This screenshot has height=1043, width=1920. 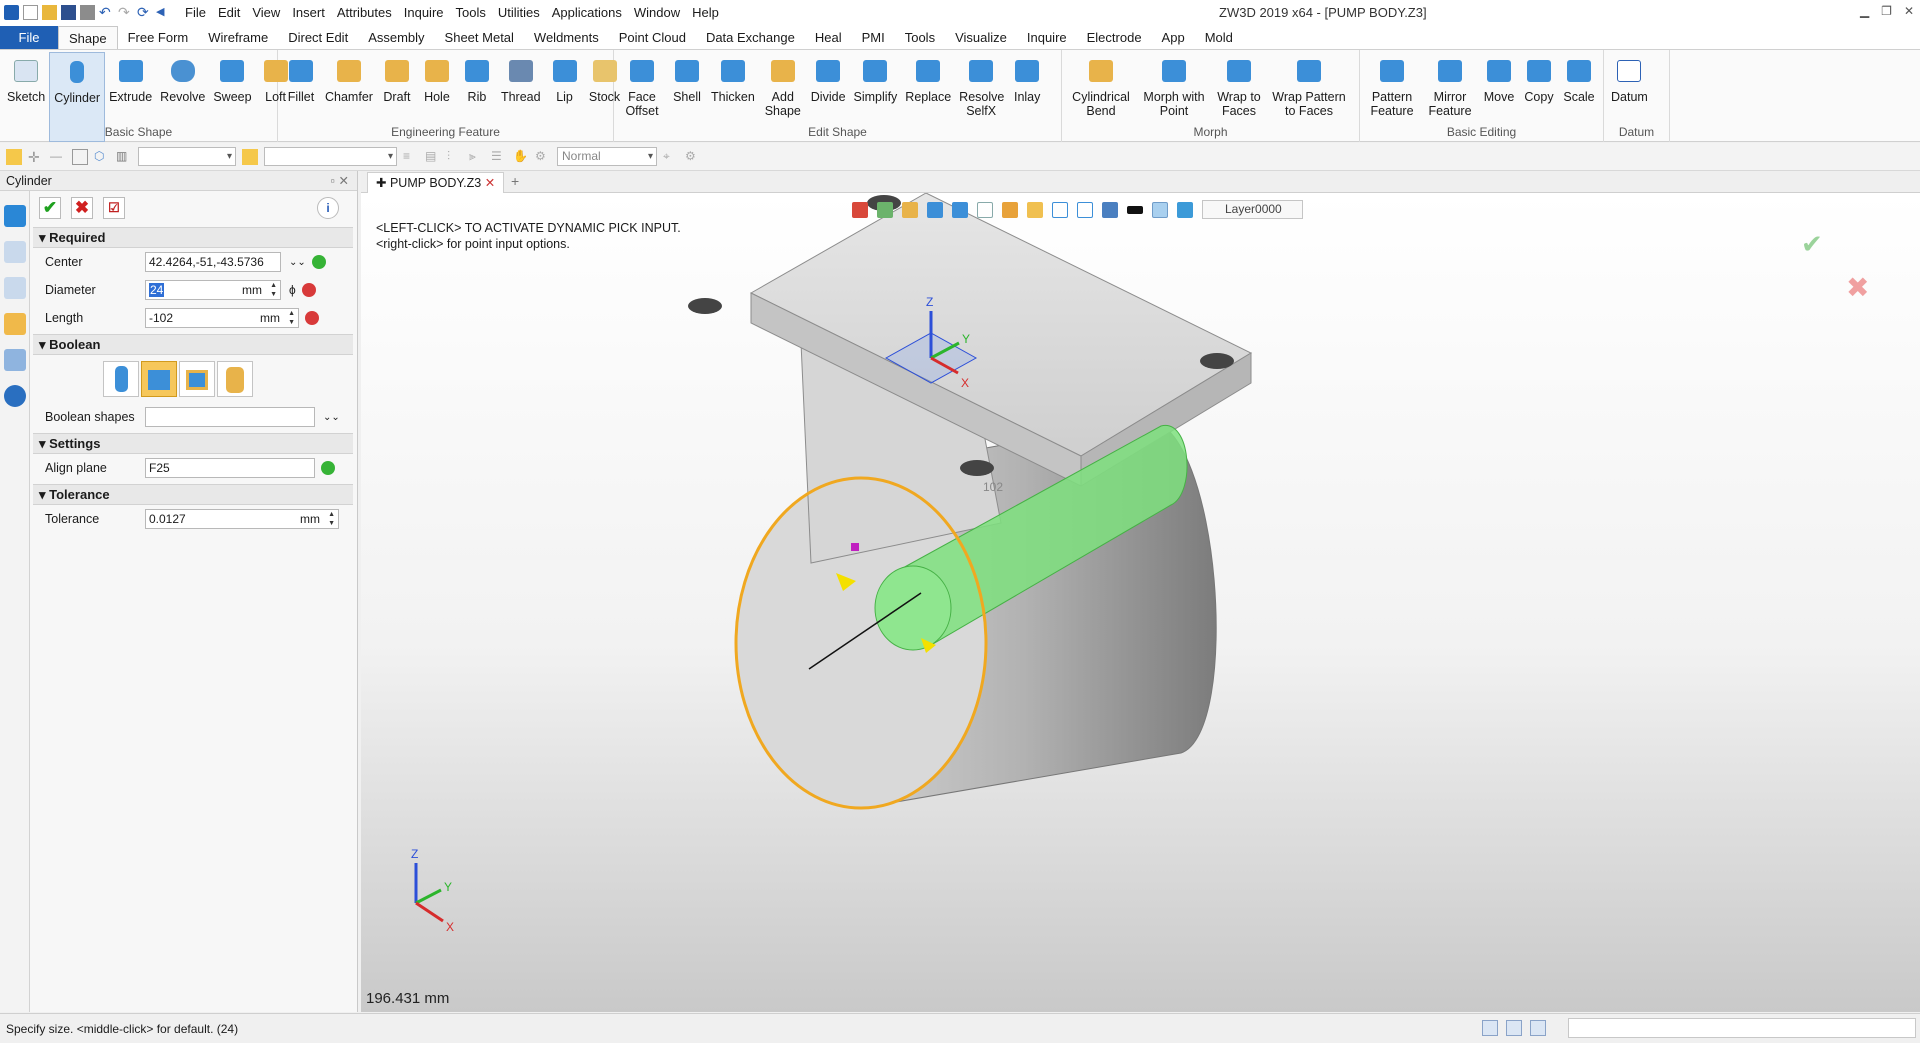 I want to click on align-plane-pick-icon, so click(x=328, y=468).